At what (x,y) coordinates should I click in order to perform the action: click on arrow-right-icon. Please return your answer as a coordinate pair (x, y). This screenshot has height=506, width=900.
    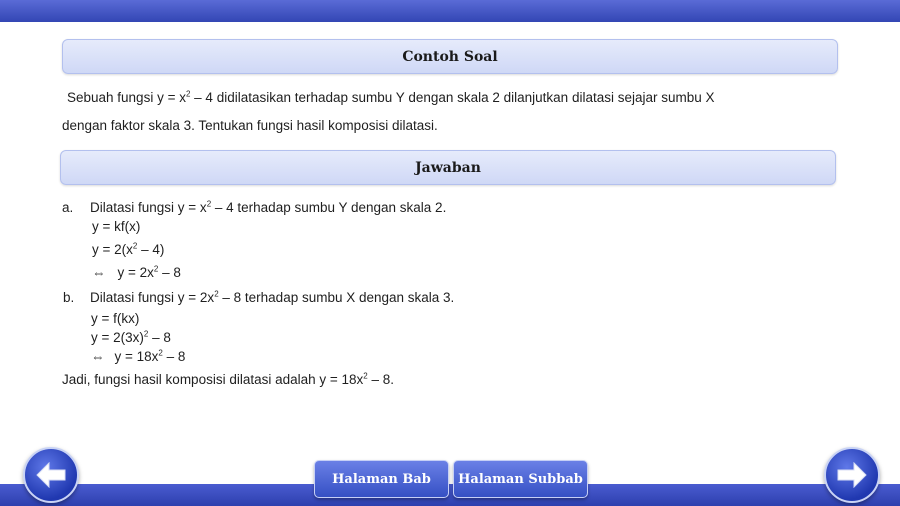
    Looking at the image, I should click on (852, 475).